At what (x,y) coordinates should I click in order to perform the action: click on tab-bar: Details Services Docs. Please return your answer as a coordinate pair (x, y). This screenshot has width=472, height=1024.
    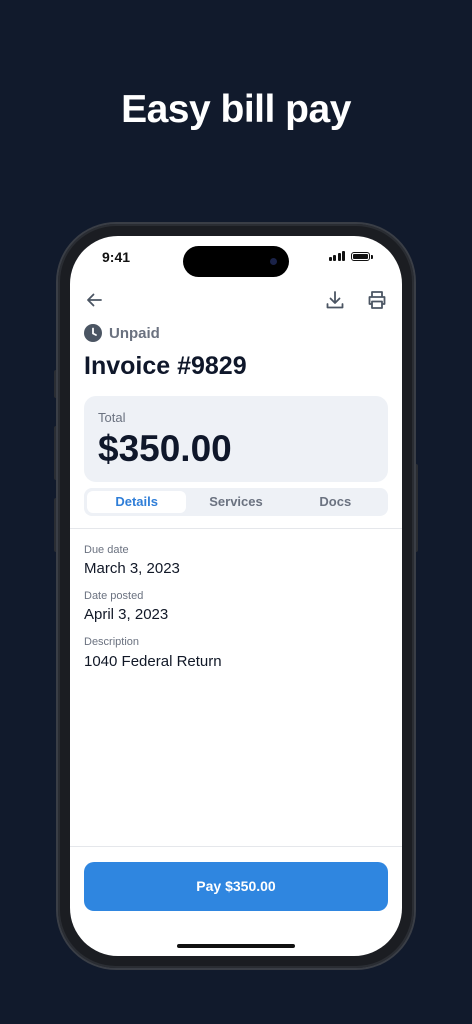
    Looking at the image, I should click on (236, 502).